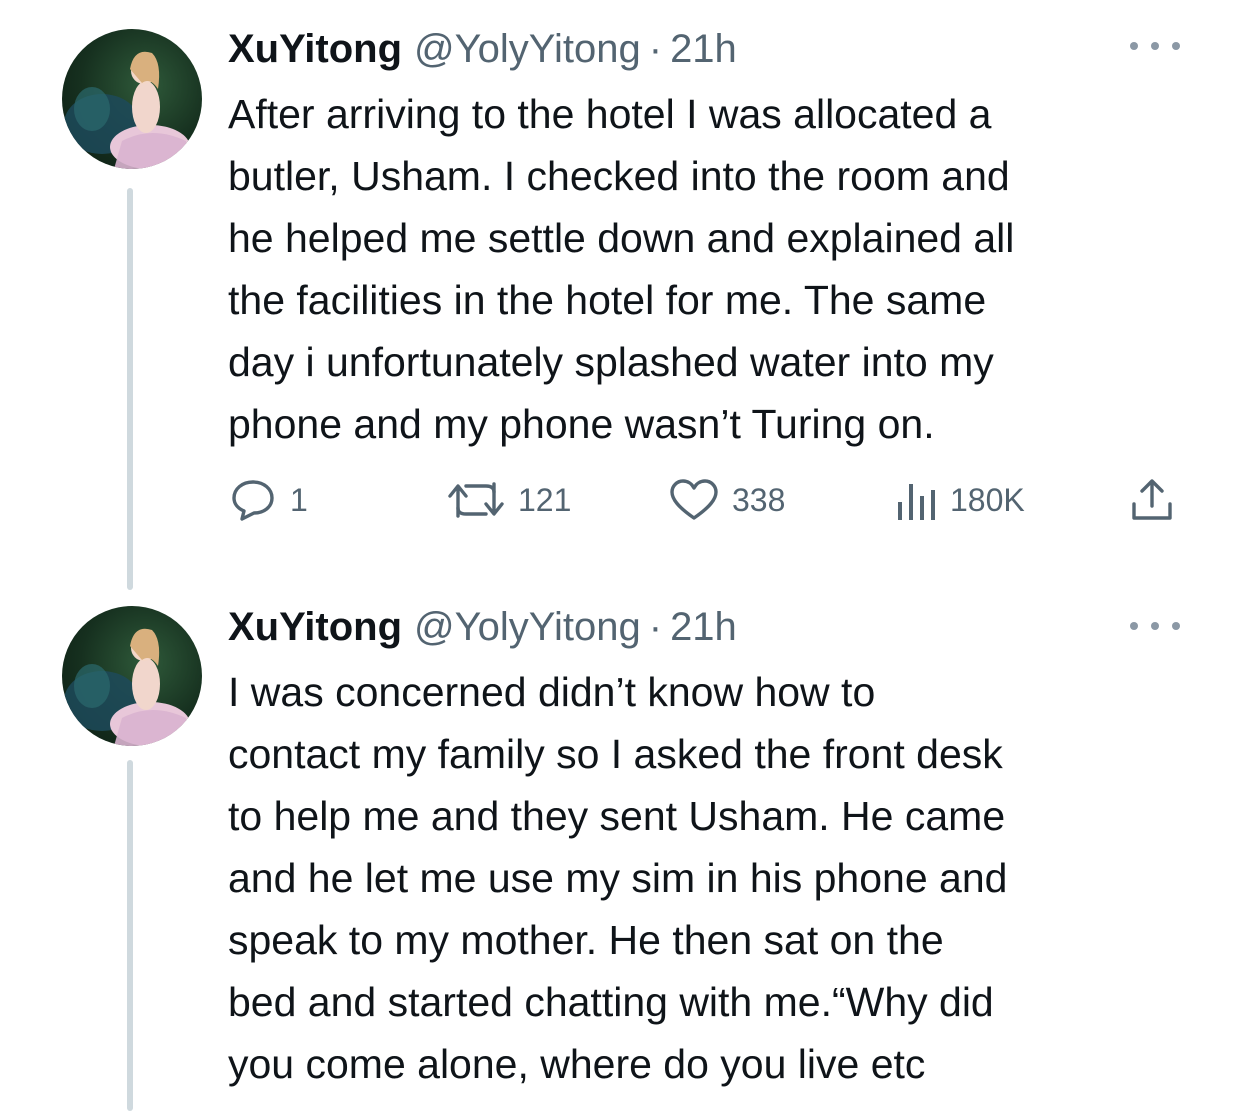 This screenshot has width=1242, height=1111. Describe the element at coordinates (617, 816) in the screenshot. I see `tweet-text-line: to help me and they sent Usham. He came` at that location.